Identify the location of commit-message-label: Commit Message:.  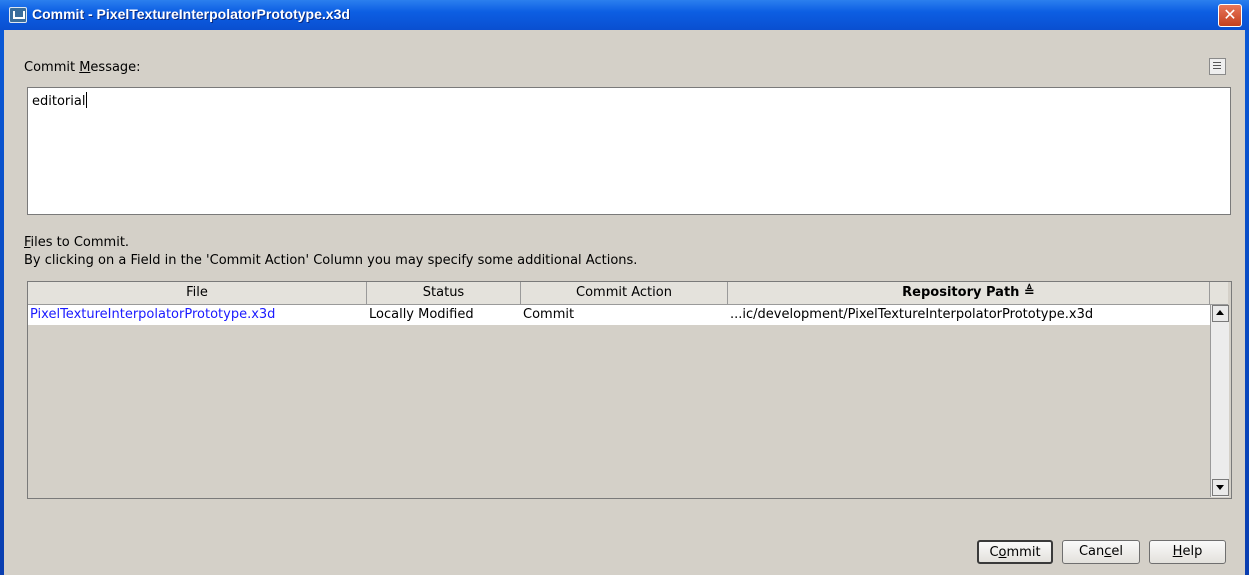
(82, 67).